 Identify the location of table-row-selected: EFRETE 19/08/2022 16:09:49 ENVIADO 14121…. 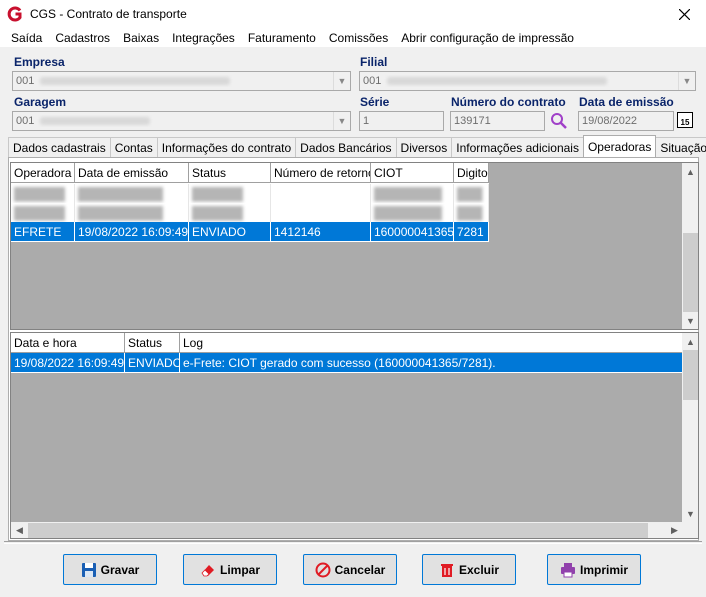
(250, 231).